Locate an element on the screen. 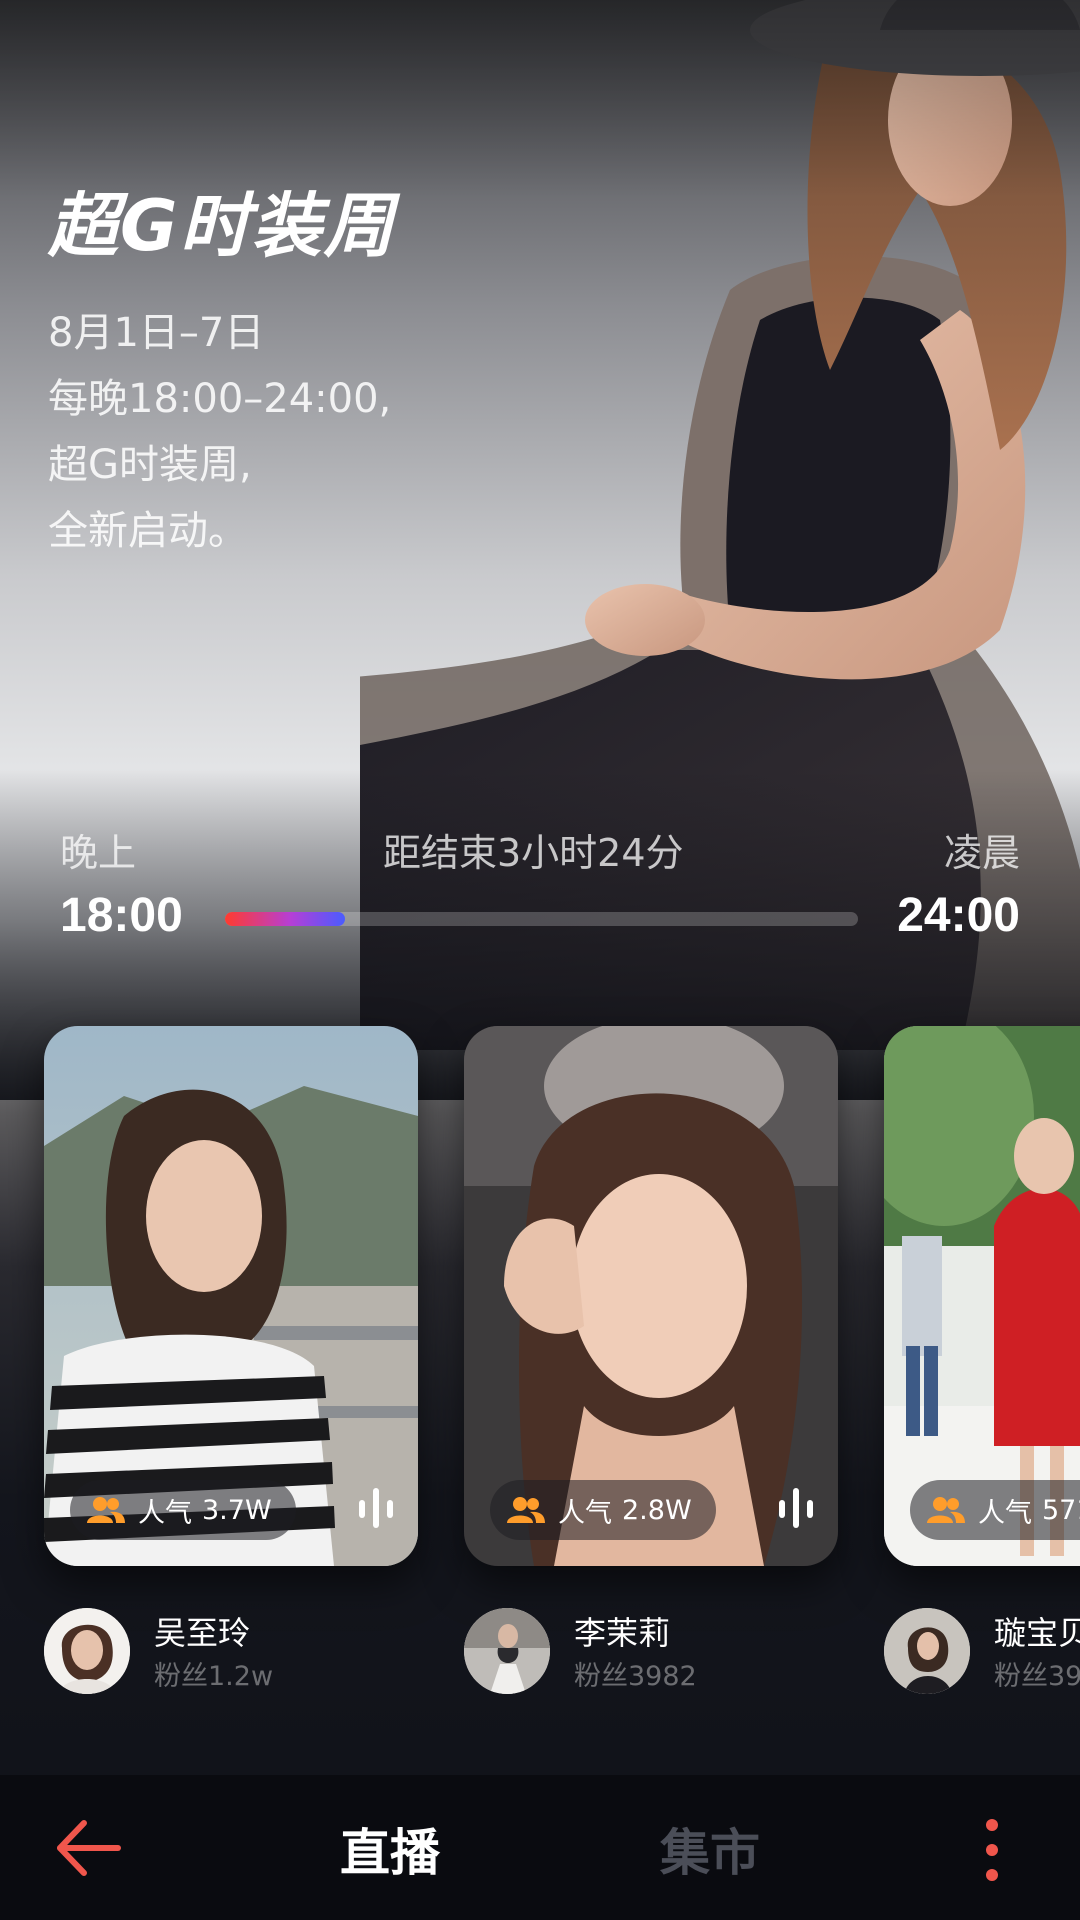 Image resolution: width=1080 pixels, height=1920 pixels. progress-track is located at coordinates (541, 919).